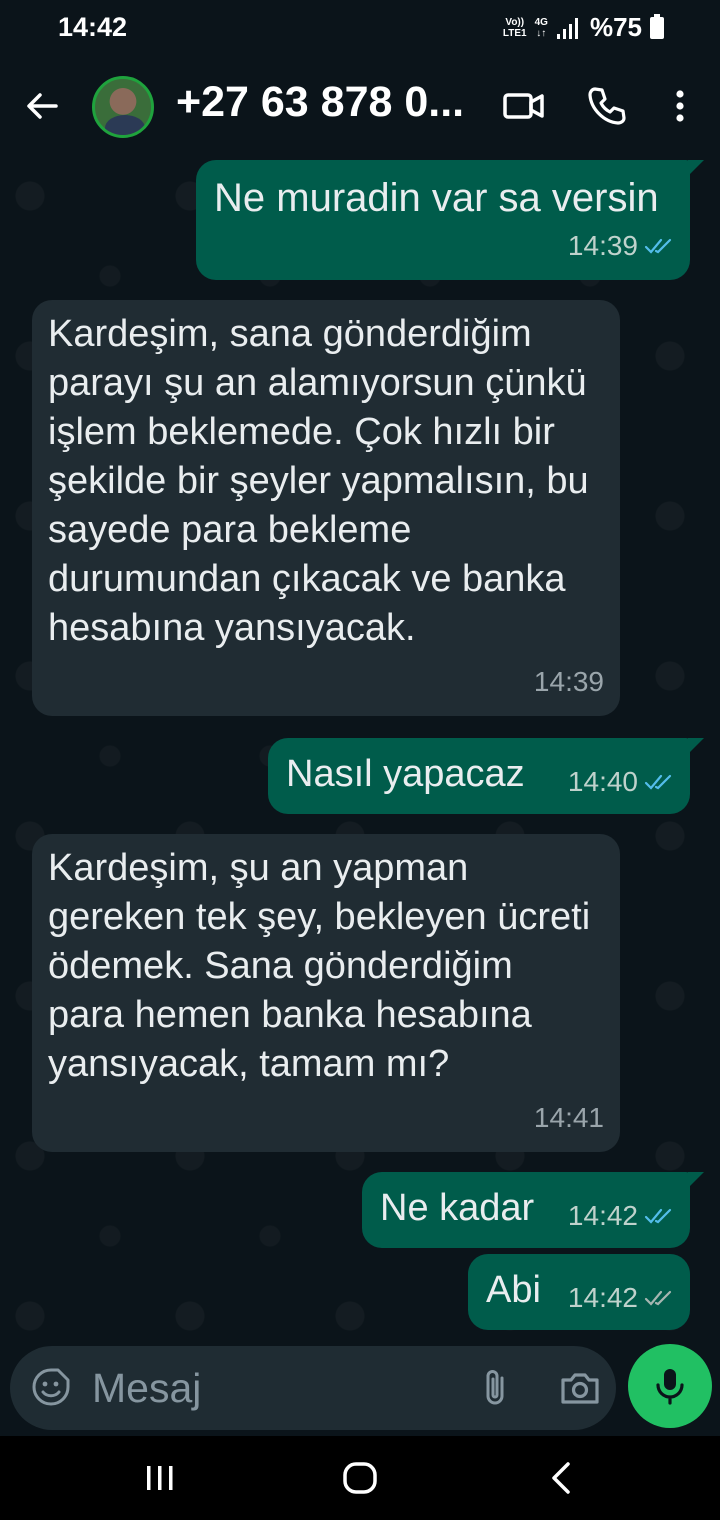 Image resolution: width=720 pixels, height=1520 pixels. I want to click on status-bar: 14:42 Vo)) LTE1 4G ↓↑ %75, so click(360, 30).